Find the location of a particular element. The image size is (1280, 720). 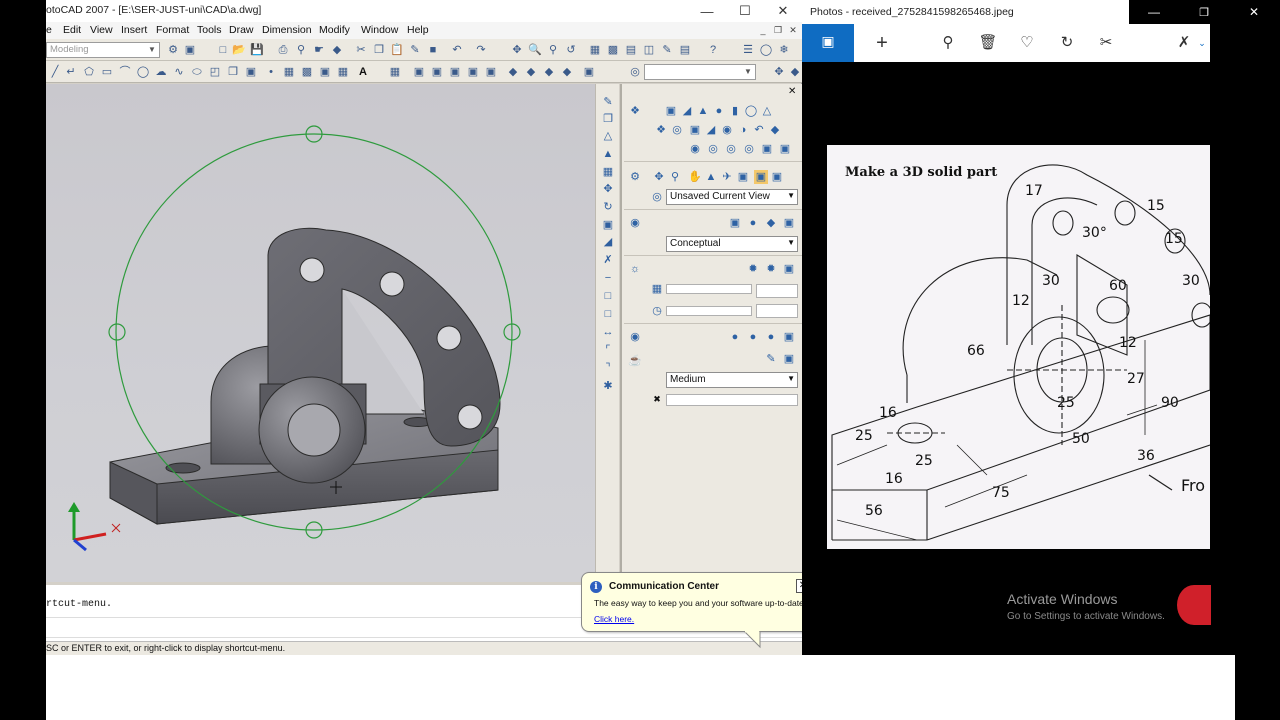

union-icon: ◉ is located at coordinates (727, 130).